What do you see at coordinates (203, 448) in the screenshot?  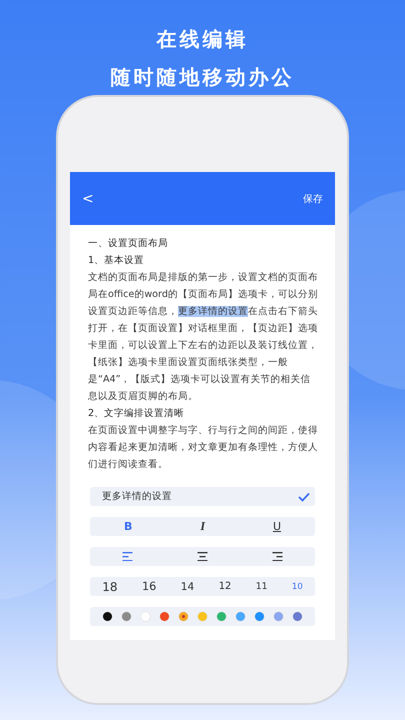 I see `paragraph: 在页面设置中调整字与字、行与行之间的间距，使得内容看起来更加清晰，对文章更加有条理性，方便人们进行阅读查看。` at bounding box center [203, 448].